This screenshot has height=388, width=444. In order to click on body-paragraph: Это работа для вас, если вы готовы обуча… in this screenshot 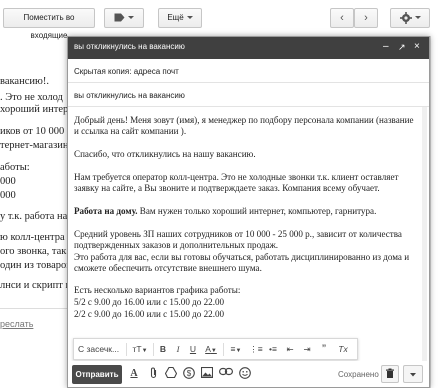, I will do `click(242, 263)`.